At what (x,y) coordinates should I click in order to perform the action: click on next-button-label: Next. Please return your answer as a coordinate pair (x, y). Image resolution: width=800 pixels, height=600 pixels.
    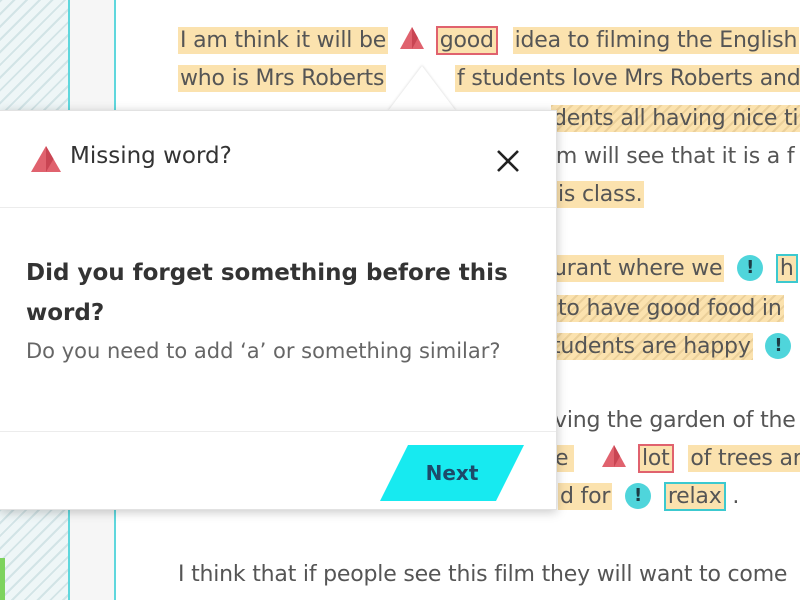
    Looking at the image, I should click on (452, 473).